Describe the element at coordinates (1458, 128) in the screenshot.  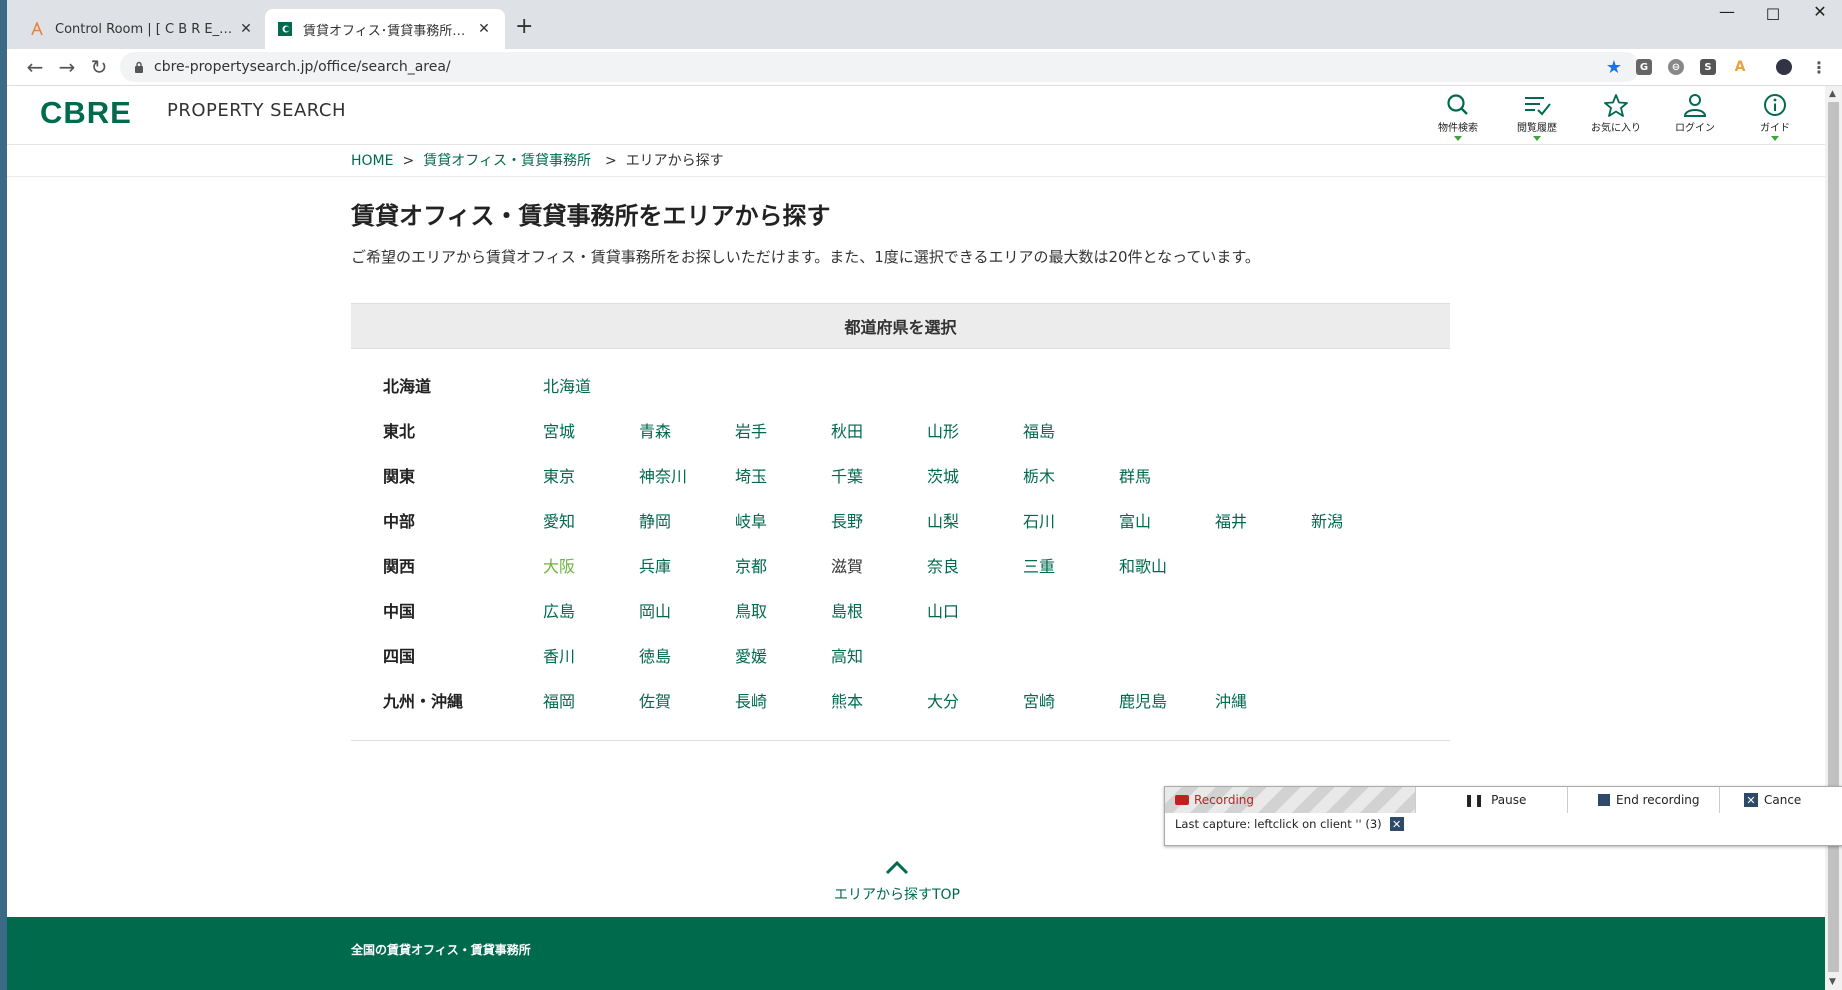
I see `nav-label: 物件検索` at that location.